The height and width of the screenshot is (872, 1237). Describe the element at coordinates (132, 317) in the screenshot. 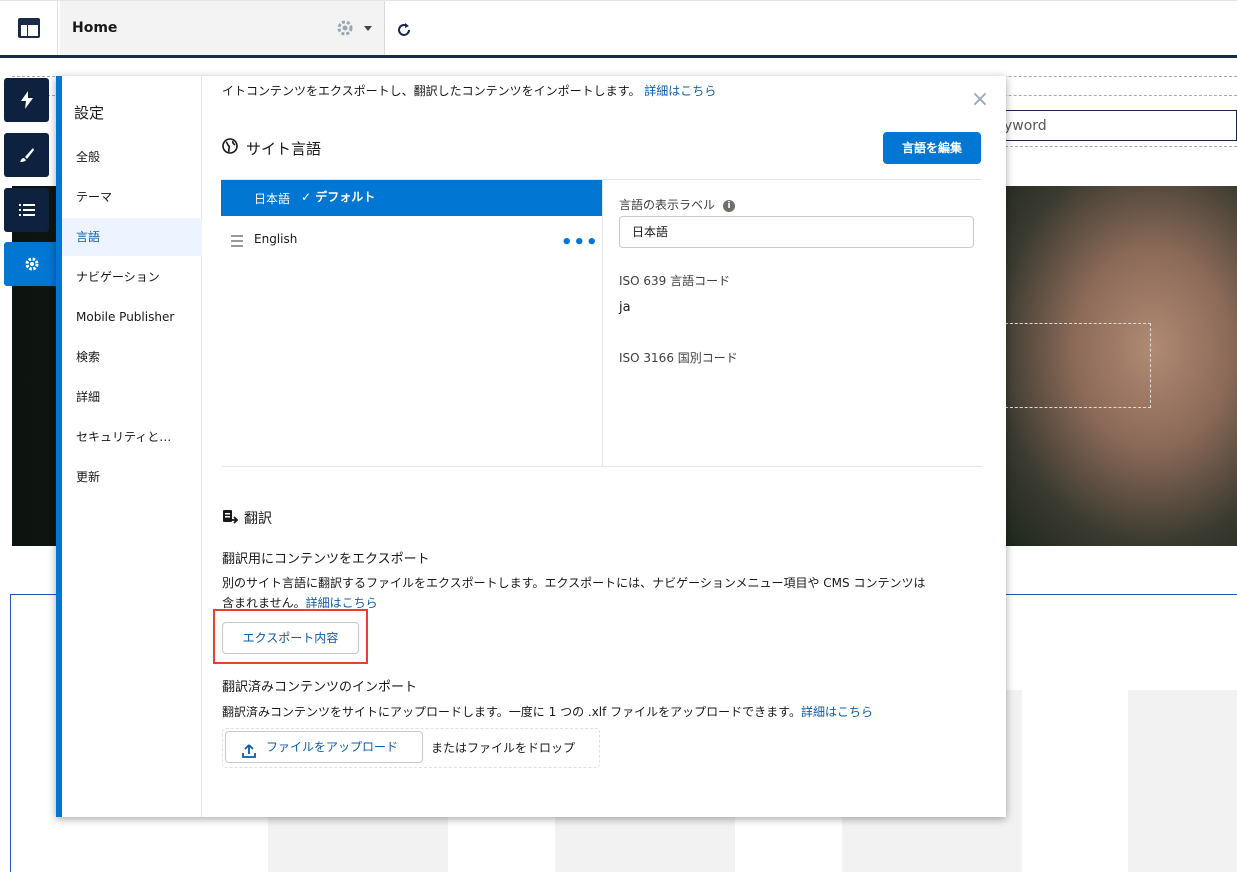

I see `settings-nav-item: Mobile Publisher` at that location.